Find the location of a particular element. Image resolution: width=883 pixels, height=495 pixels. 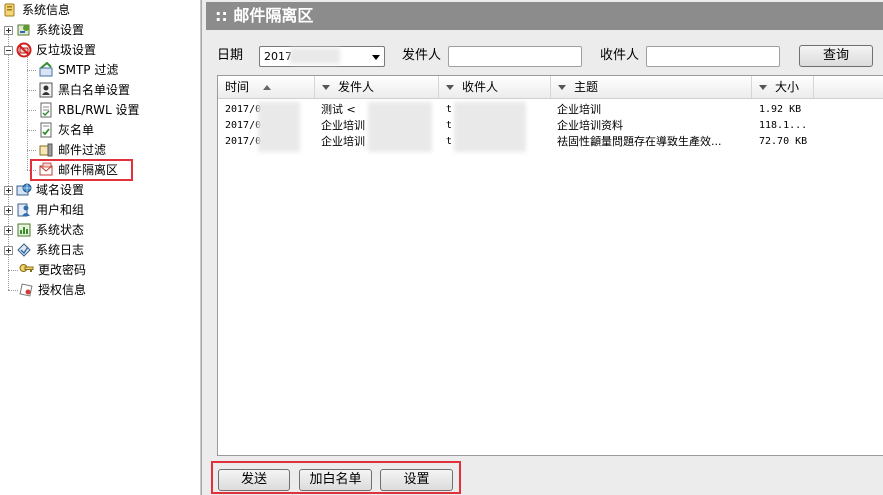

tree-item-system-info: 系统信息 is located at coordinates (36, 10).